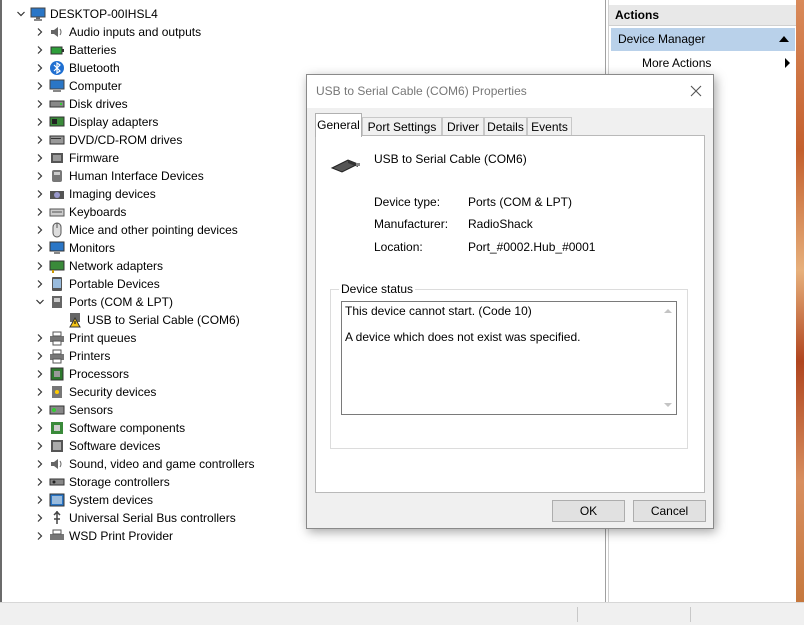 This screenshot has height=625, width=804. What do you see at coordinates (57, 428) in the screenshot?
I see `software-component-icon` at bounding box center [57, 428].